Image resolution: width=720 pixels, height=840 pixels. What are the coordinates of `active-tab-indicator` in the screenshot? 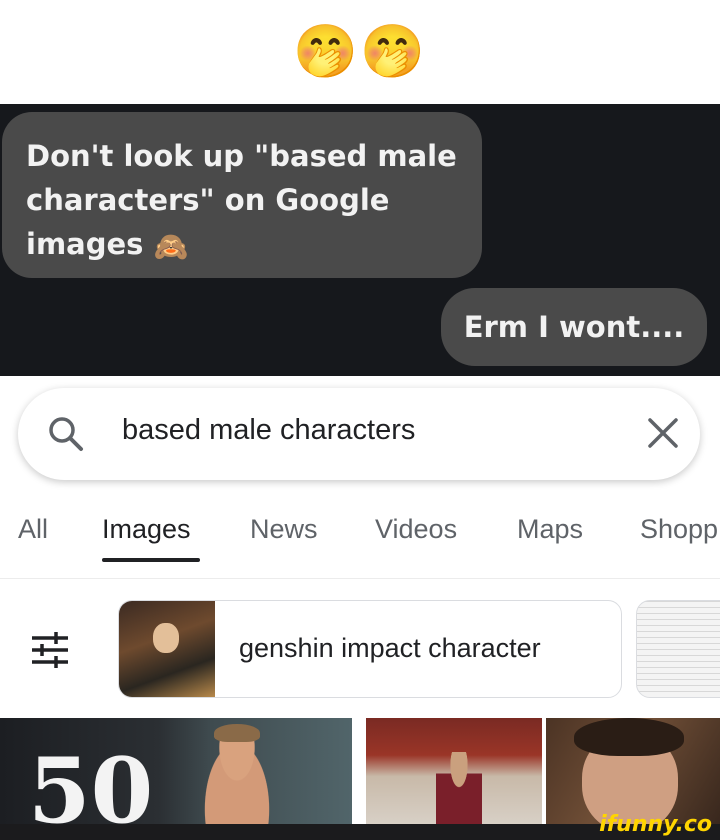 It's located at (151, 560).